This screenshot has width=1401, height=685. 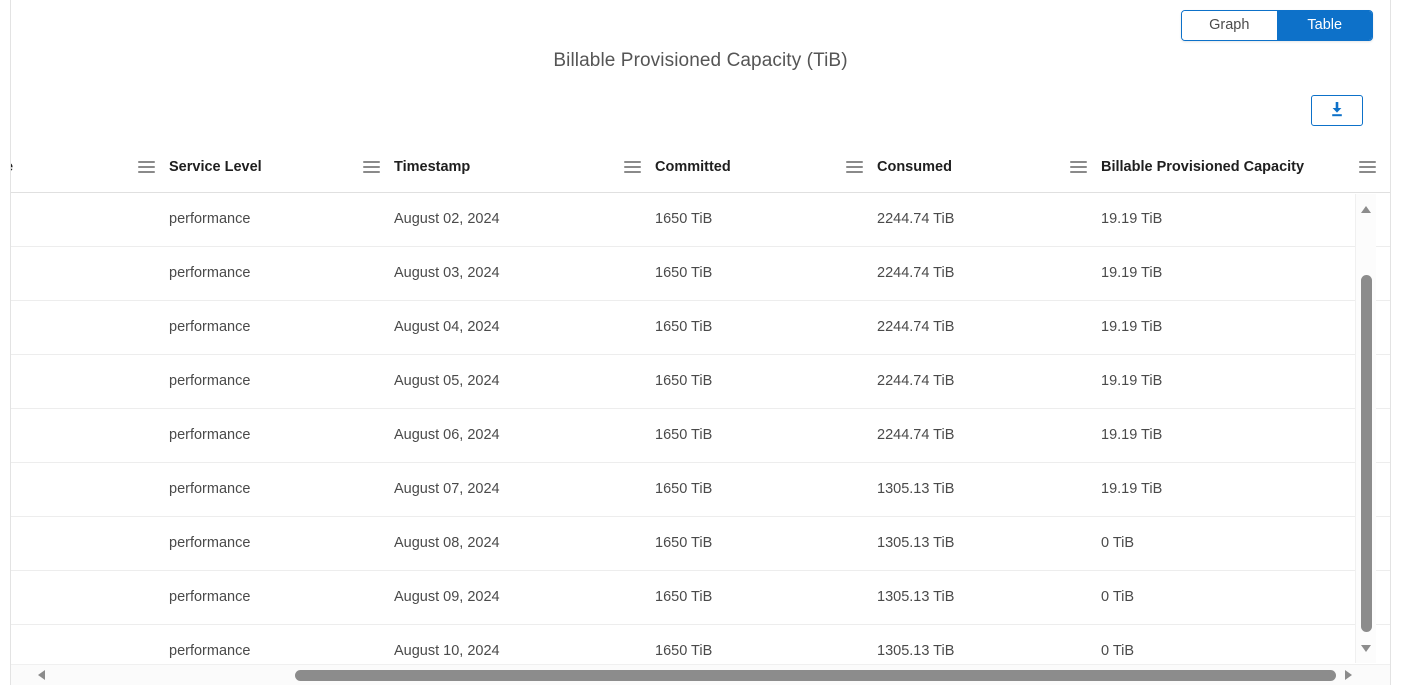 I want to click on column-menu-icon-billable-provisioned-capacity, so click(x=1367, y=167).